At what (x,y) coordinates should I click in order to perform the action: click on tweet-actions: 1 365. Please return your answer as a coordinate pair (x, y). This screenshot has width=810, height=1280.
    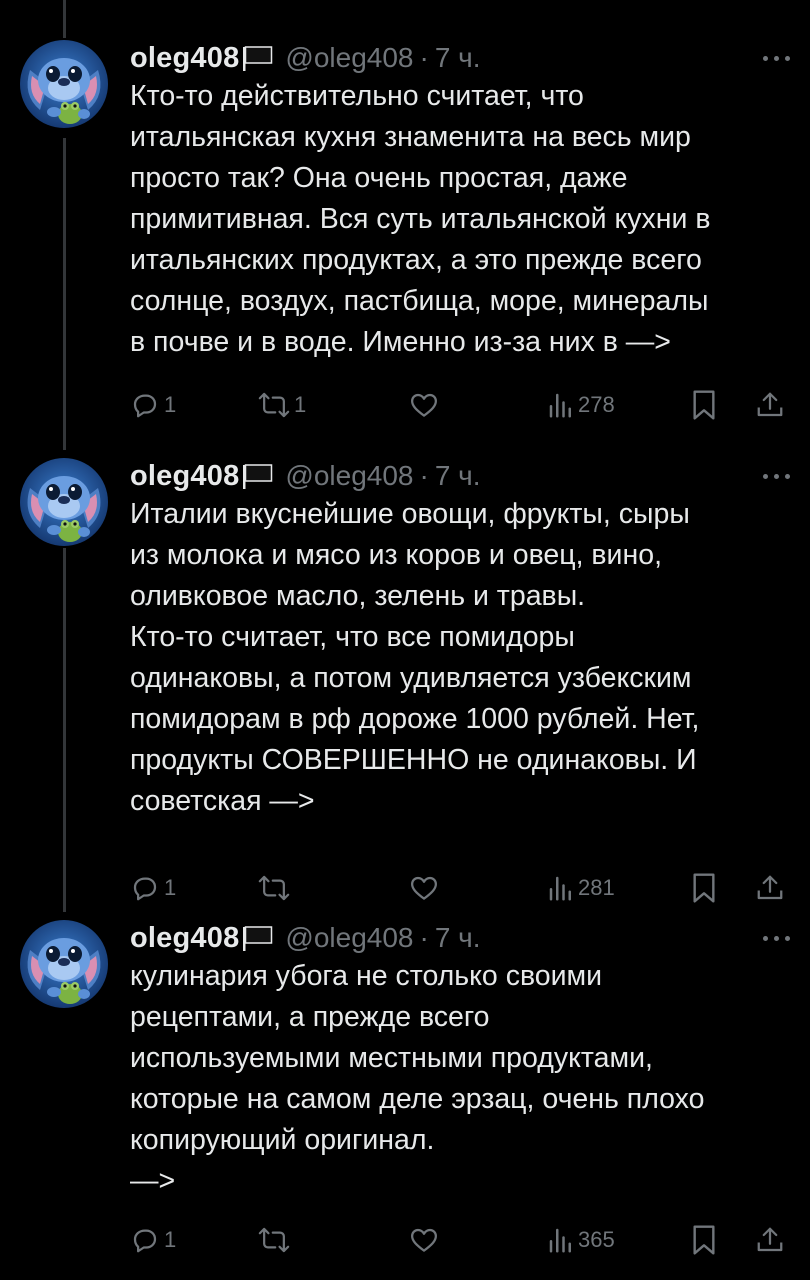
    Looking at the image, I should click on (460, 1240).